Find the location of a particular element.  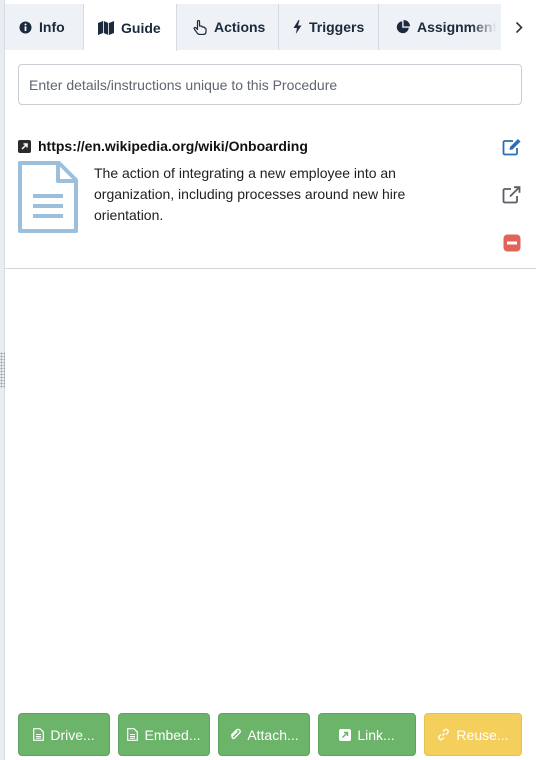

bolt-icon is located at coordinates (297, 27).